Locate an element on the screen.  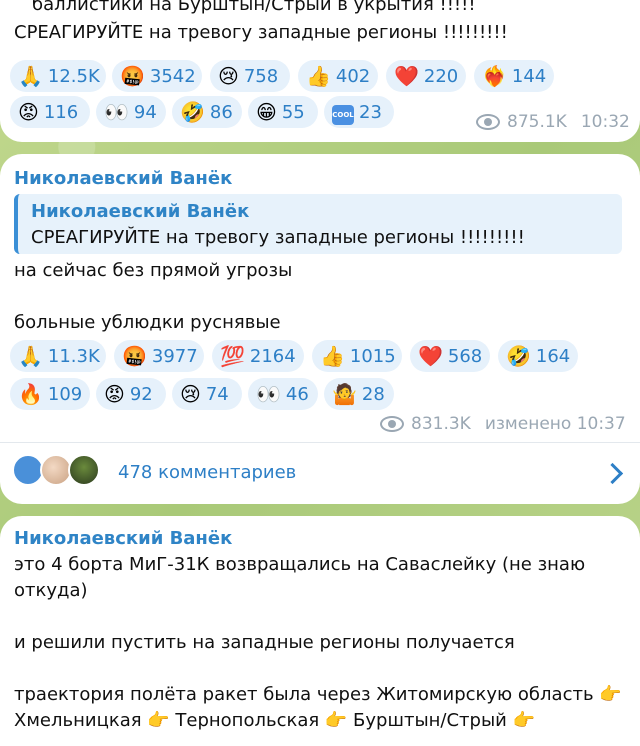
reaction-angry: 😡 116 is located at coordinates (50, 112).